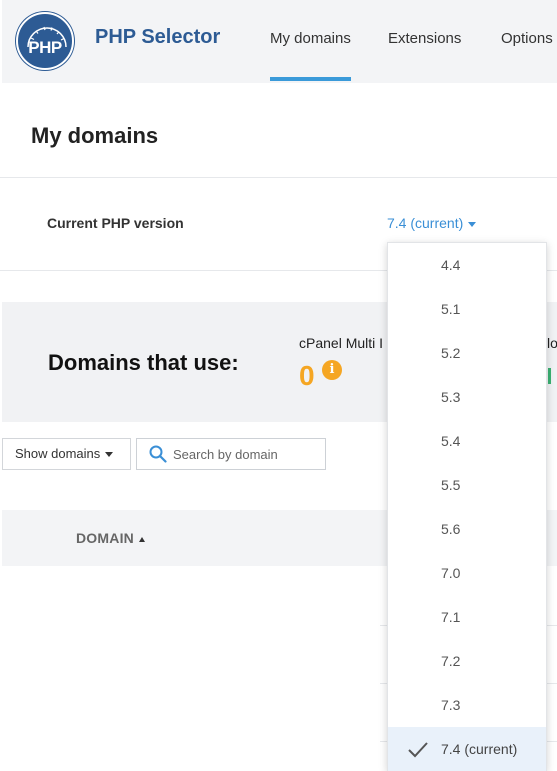 Image resolution: width=557 pixels, height=771 pixels. What do you see at coordinates (143, 362) in the screenshot?
I see `usage-title: Domains that use:` at bounding box center [143, 362].